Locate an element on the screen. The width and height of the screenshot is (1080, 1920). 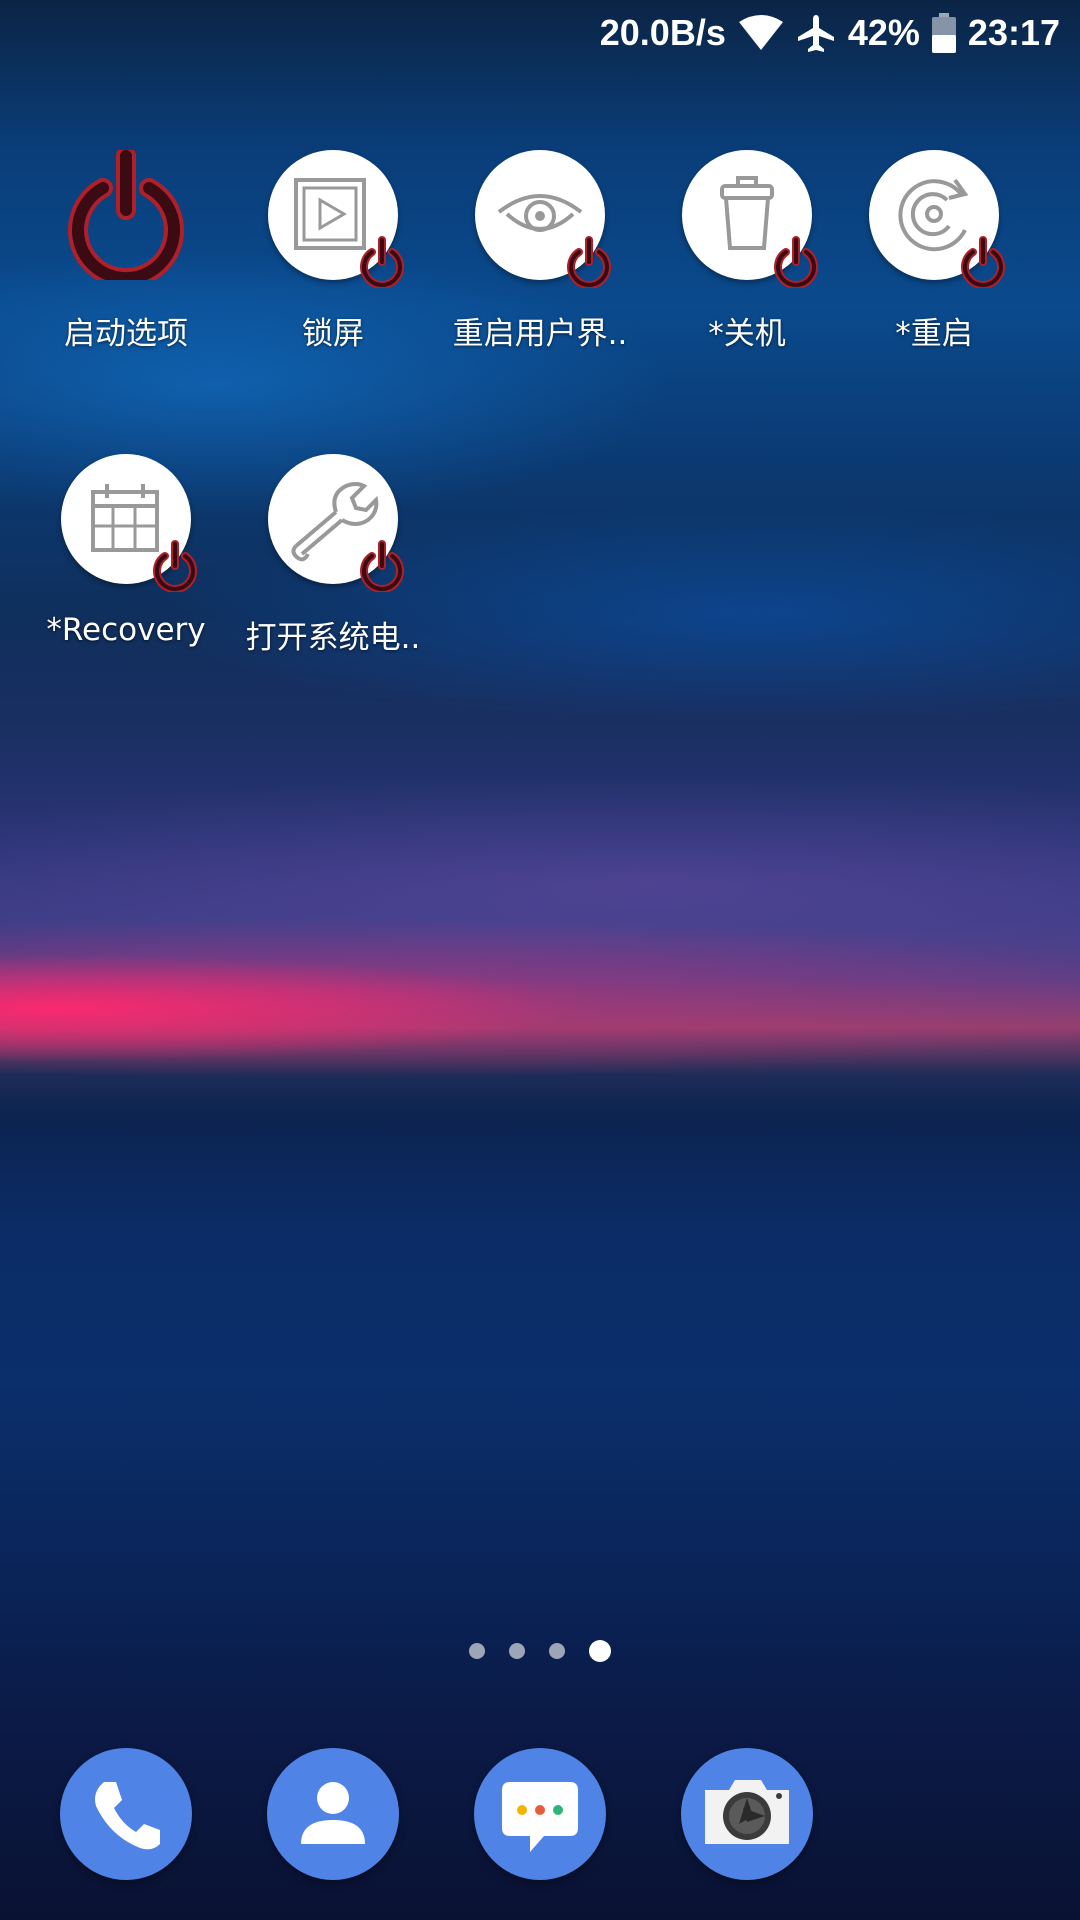
page-indicator is located at coordinates (540, 1651).